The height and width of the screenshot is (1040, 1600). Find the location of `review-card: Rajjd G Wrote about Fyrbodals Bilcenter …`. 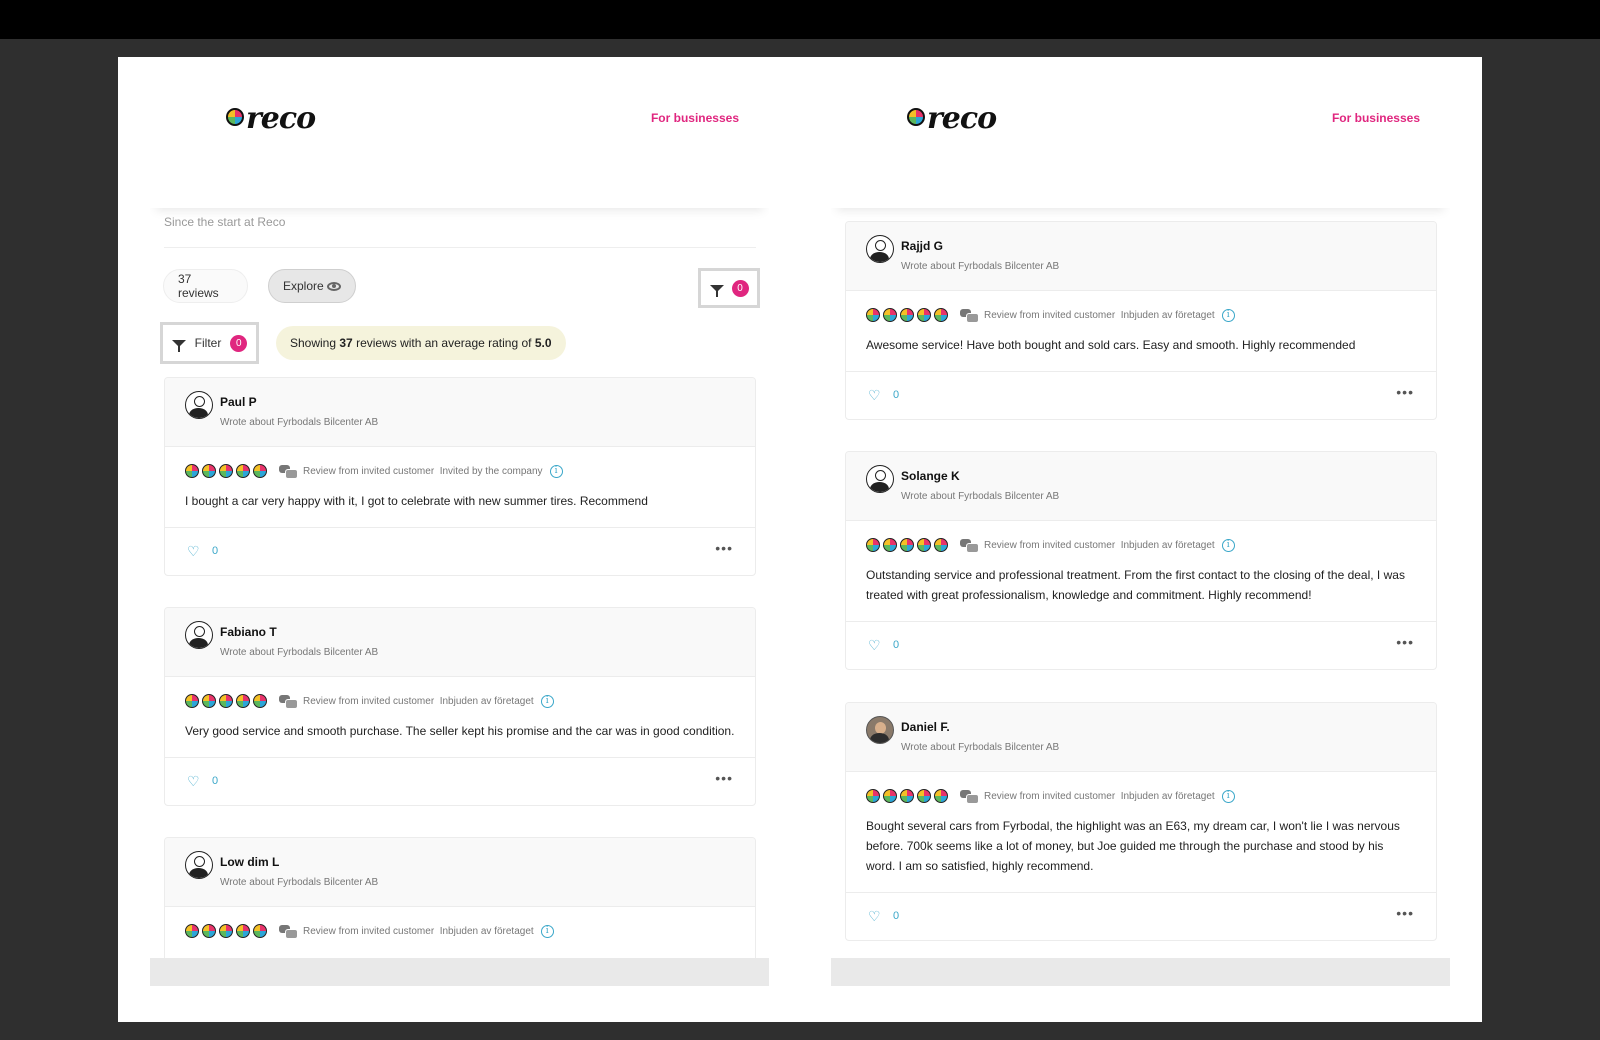

review-card: Rajjd G Wrote about Fyrbodals Bilcenter … is located at coordinates (1141, 320).